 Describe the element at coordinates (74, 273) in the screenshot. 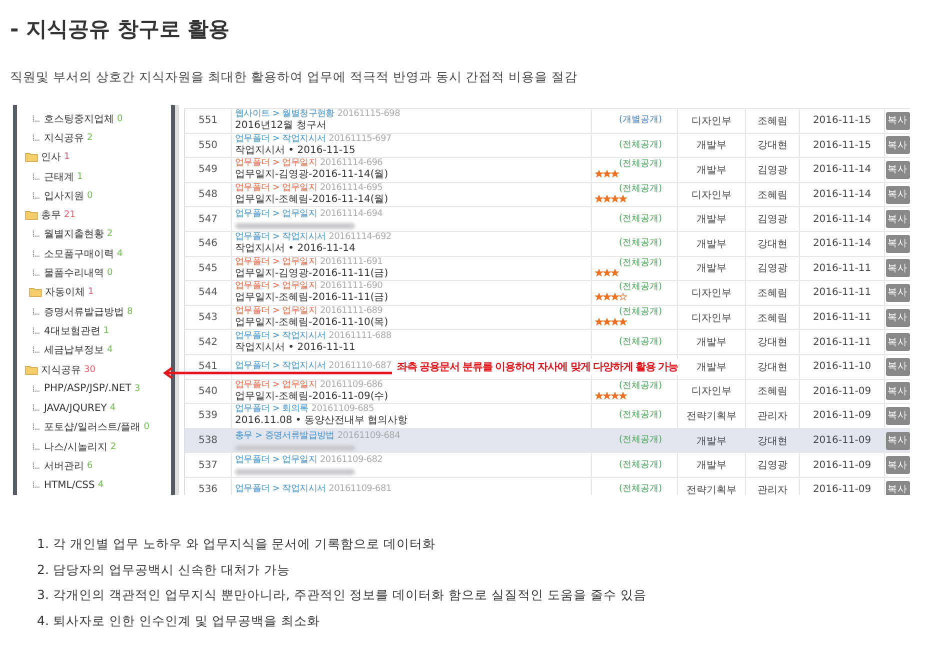

I see `tree-item: 물품수리내역` at that location.